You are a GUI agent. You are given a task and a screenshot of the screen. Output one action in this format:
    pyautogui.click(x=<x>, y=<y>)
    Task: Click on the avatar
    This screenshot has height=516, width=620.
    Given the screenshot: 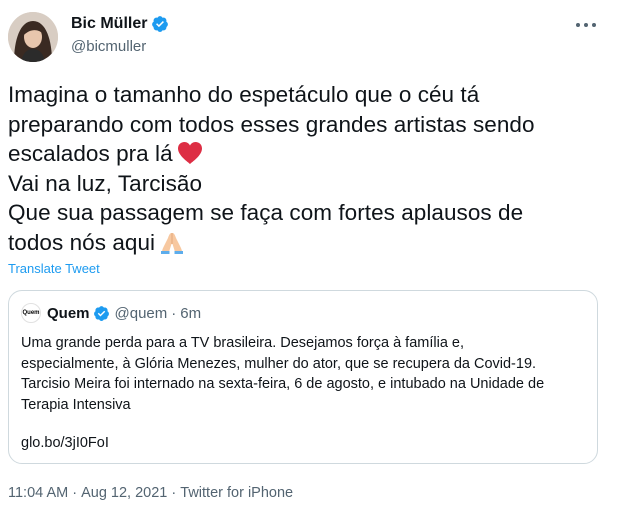 What is the action you would take?
    pyautogui.click(x=33, y=37)
    